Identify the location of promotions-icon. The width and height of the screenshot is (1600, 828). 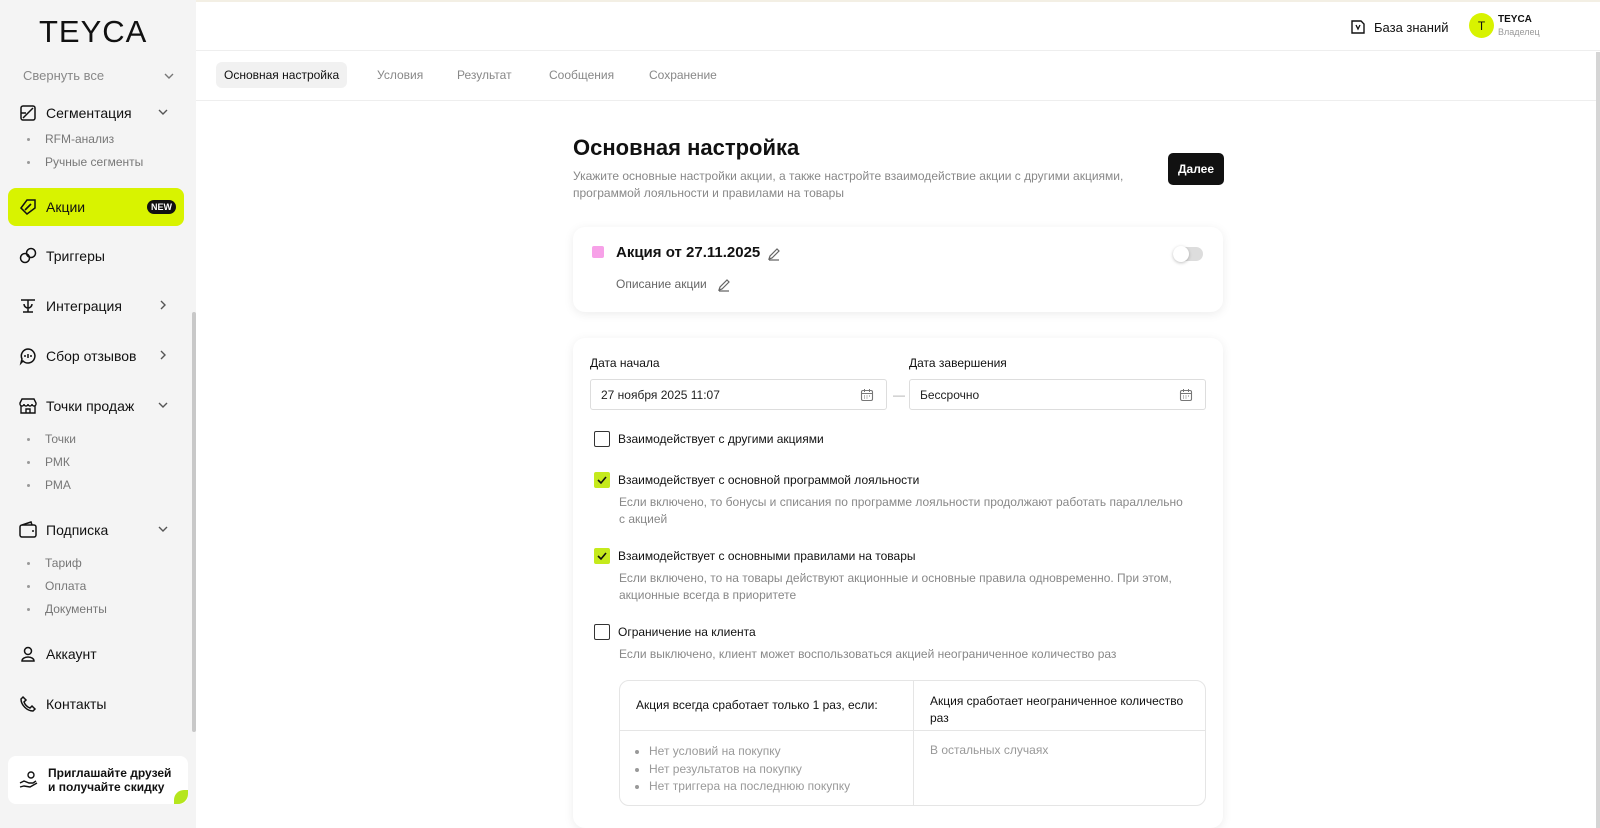
(28, 207).